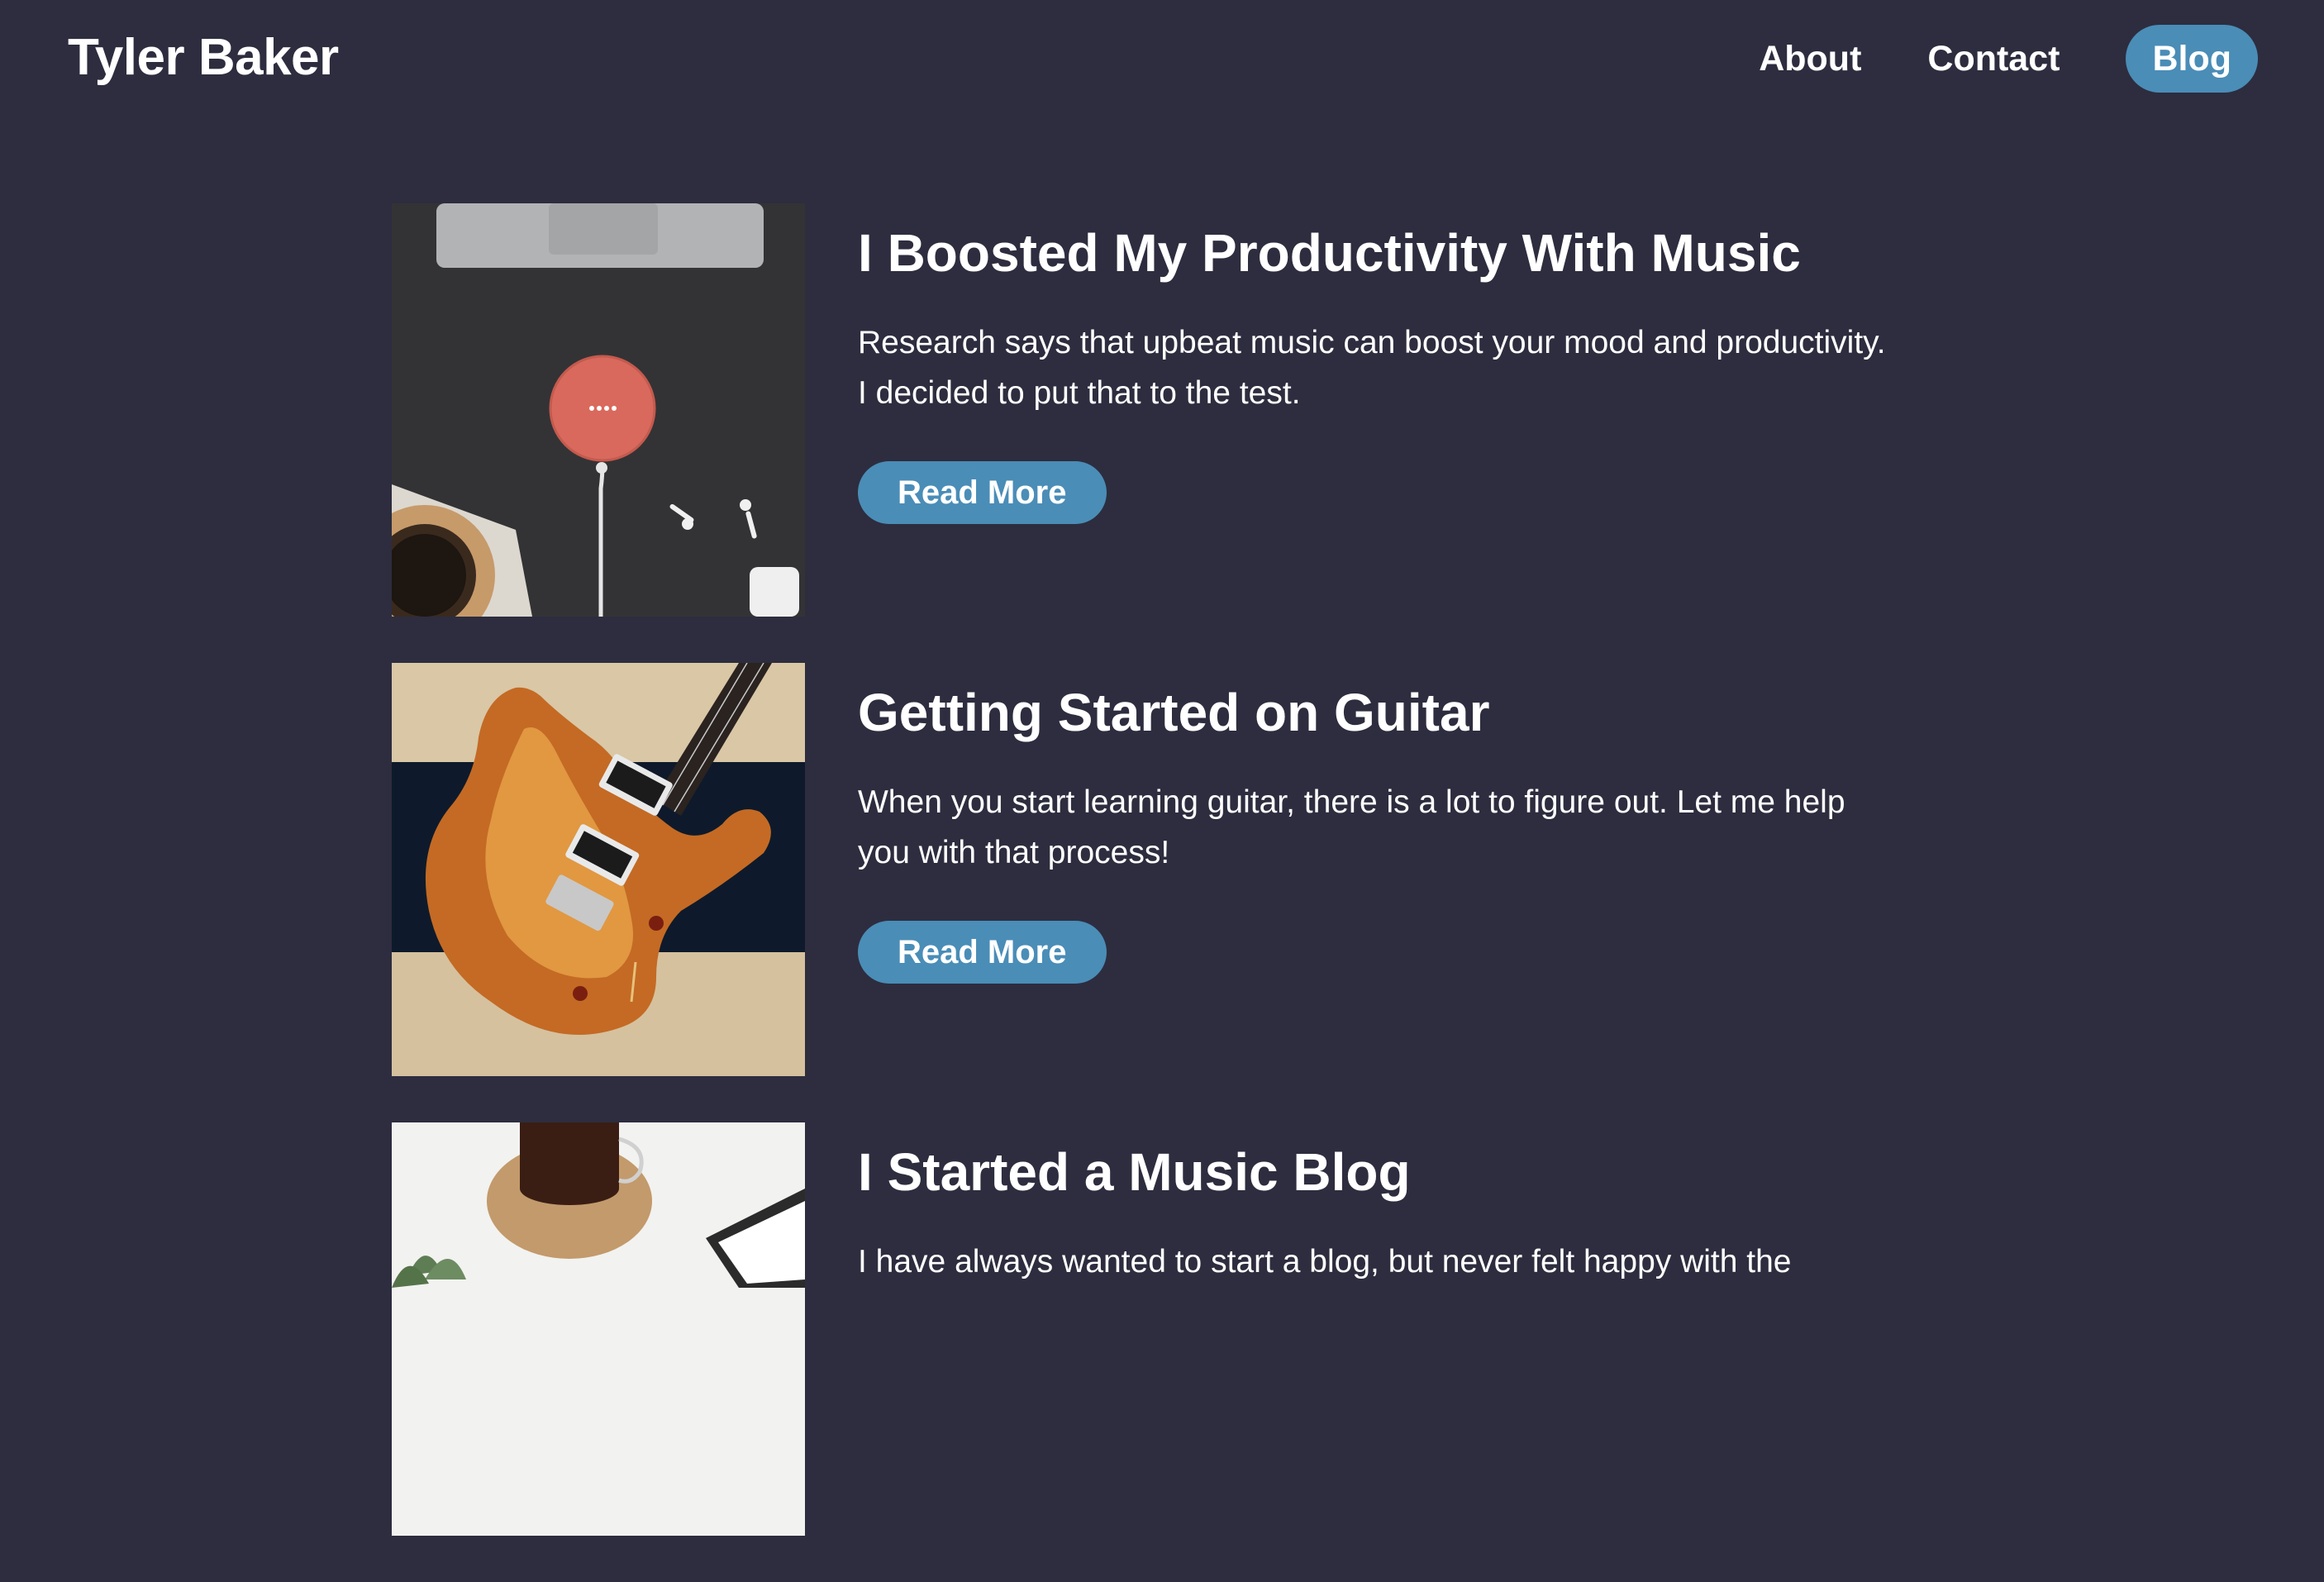 Image resolution: width=2324 pixels, height=1582 pixels. I want to click on nav-item-about: About, so click(1810, 59).